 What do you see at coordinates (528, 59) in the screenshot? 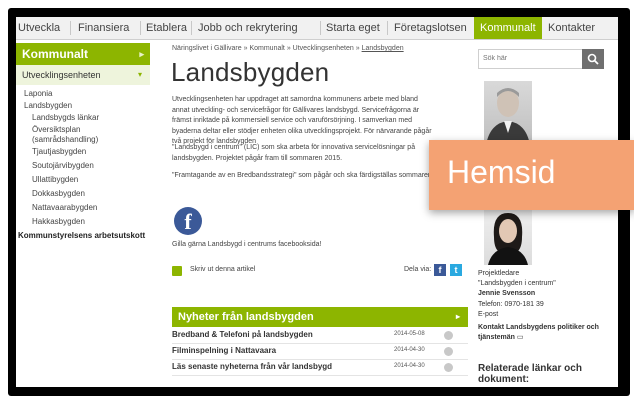
I see `search-input` at bounding box center [528, 59].